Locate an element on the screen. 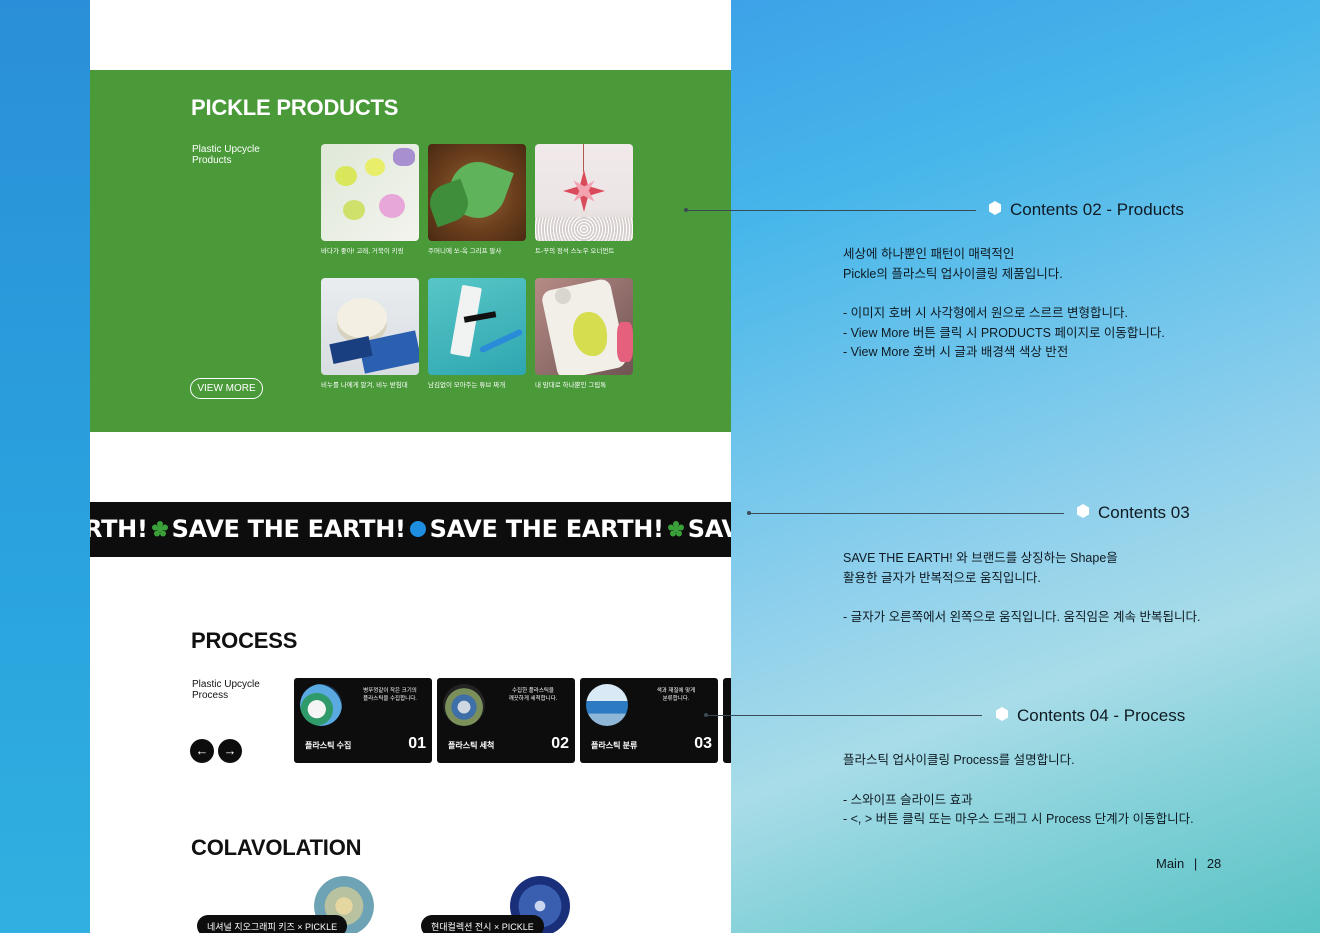  process-card: 병뚜껑같이 작은 크기의 플라스틱을 수집합니다. 플라스틱 수집 01 is located at coordinates (363, 720).